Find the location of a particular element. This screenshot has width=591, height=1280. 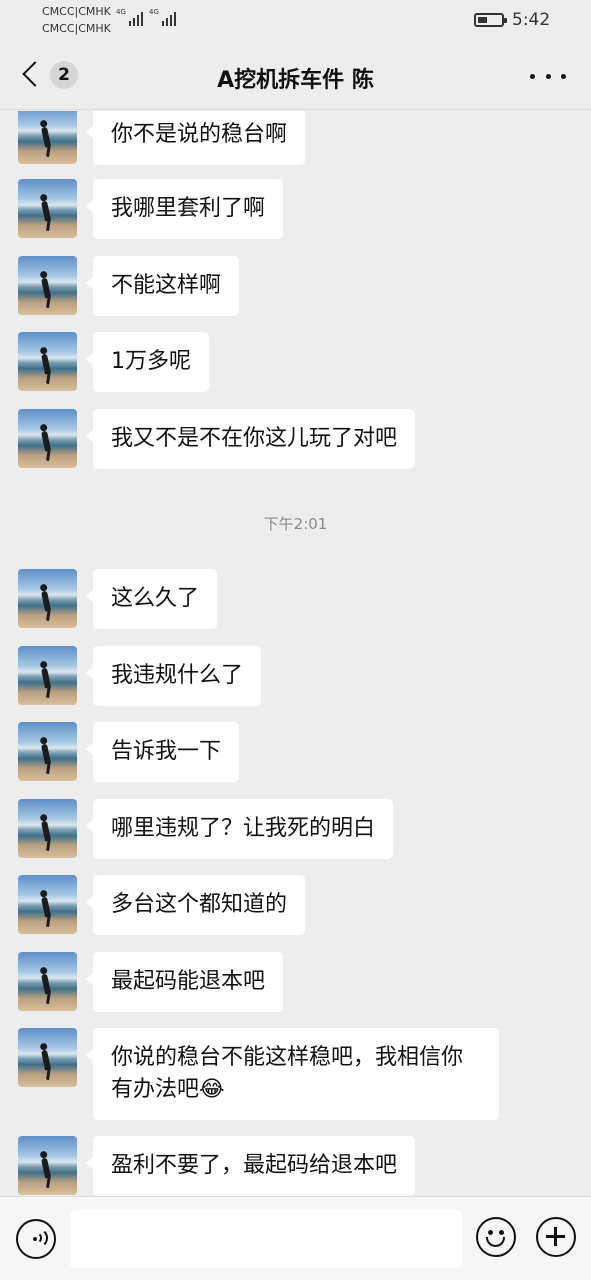

battery-icon is located at coordinates (490, 20).